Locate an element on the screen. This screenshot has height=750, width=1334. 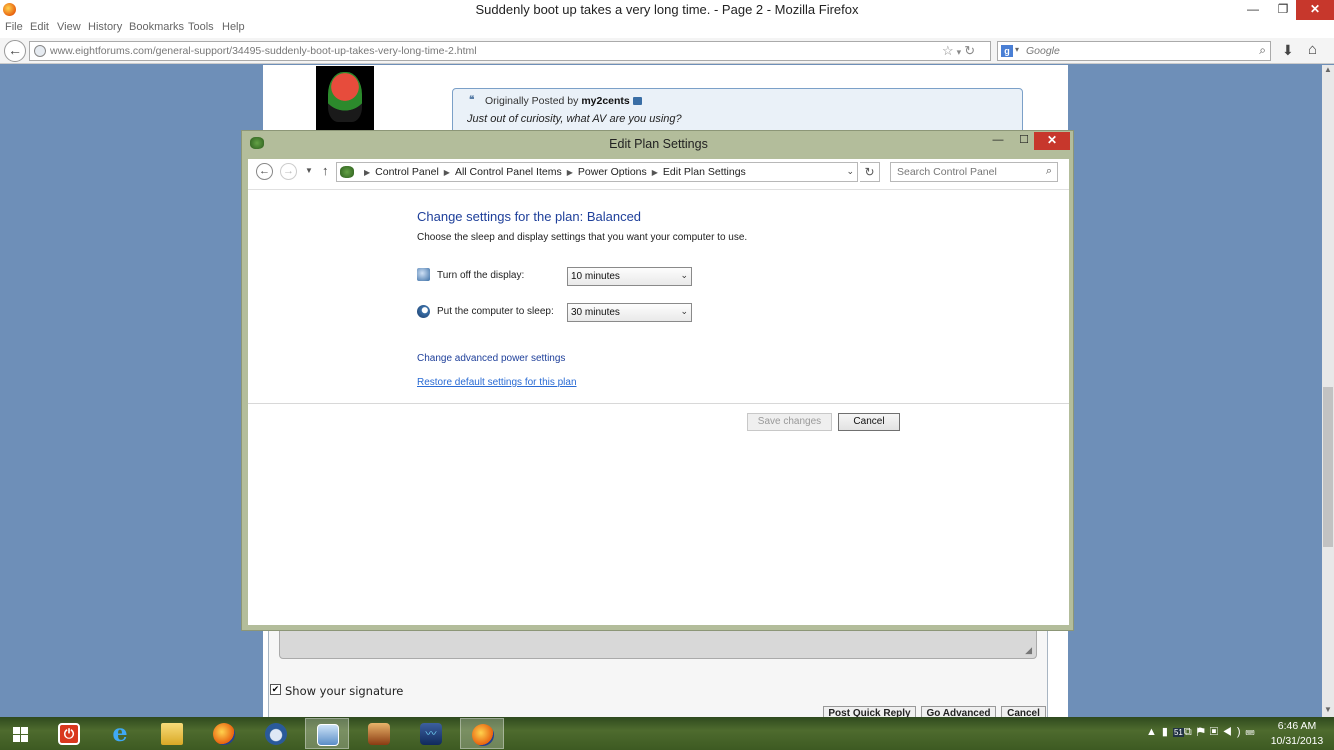
advanced-power-settings-link: Change advanced power settings is located at coordinates (491, 358).